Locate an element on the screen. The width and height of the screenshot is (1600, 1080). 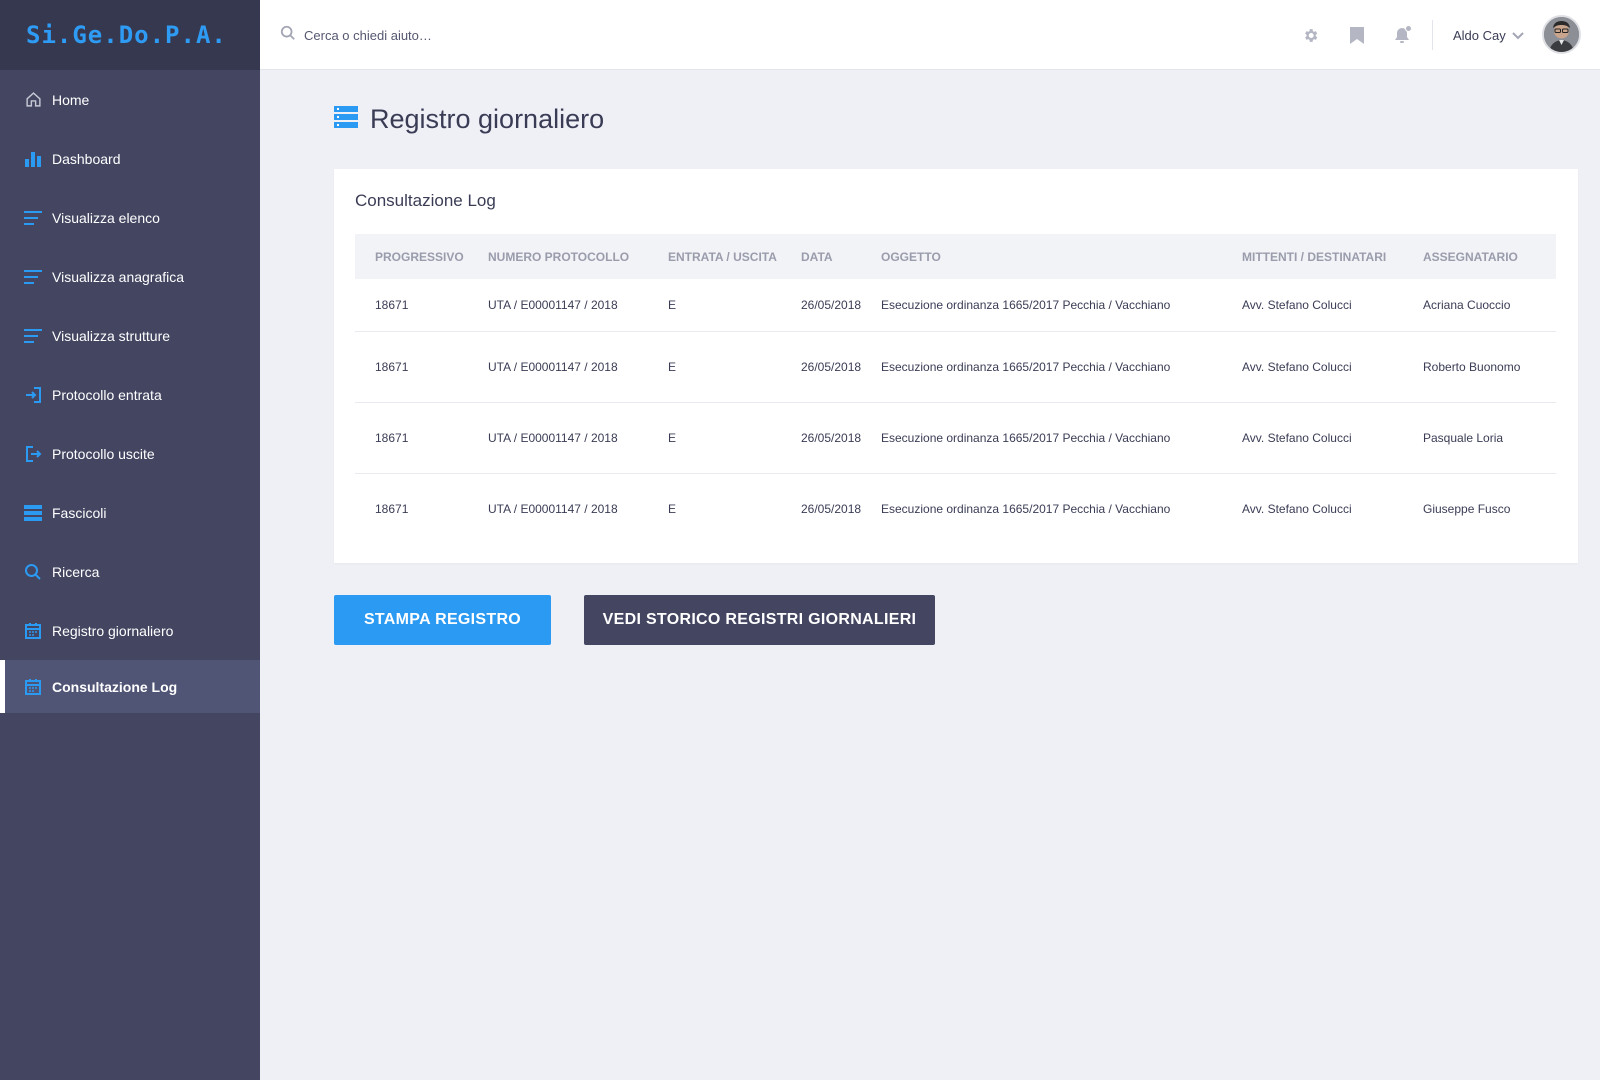
search-bar is located at coordinates (422, 35).